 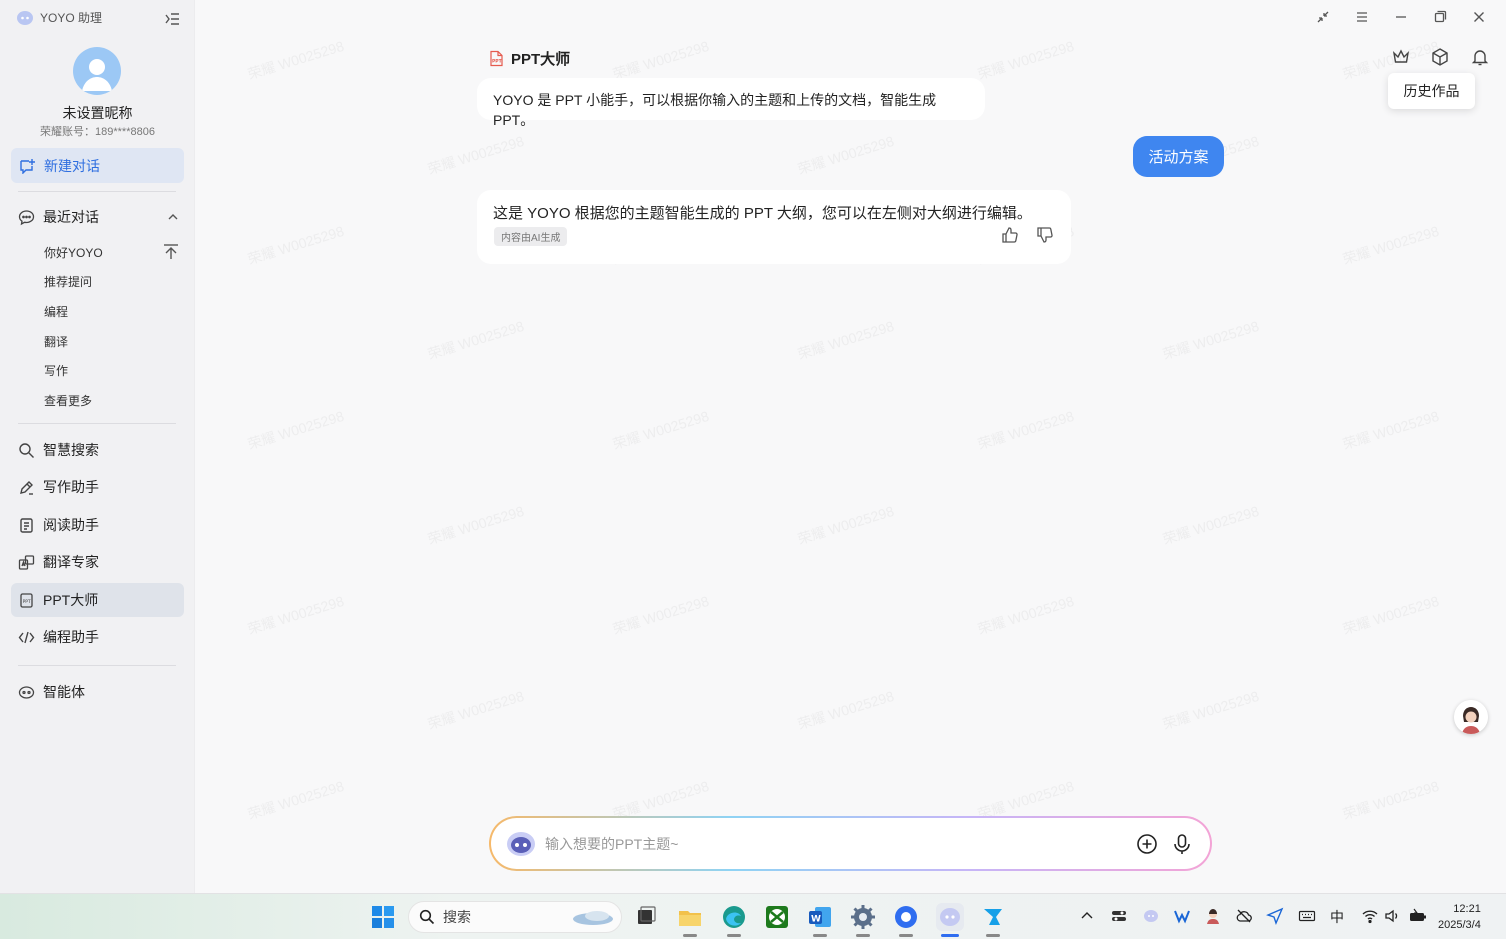 What do you see at coordinates (72, 165) in the screenshot?
I see `new-chat-label: 新建对话` at bounding box center [72, 165].